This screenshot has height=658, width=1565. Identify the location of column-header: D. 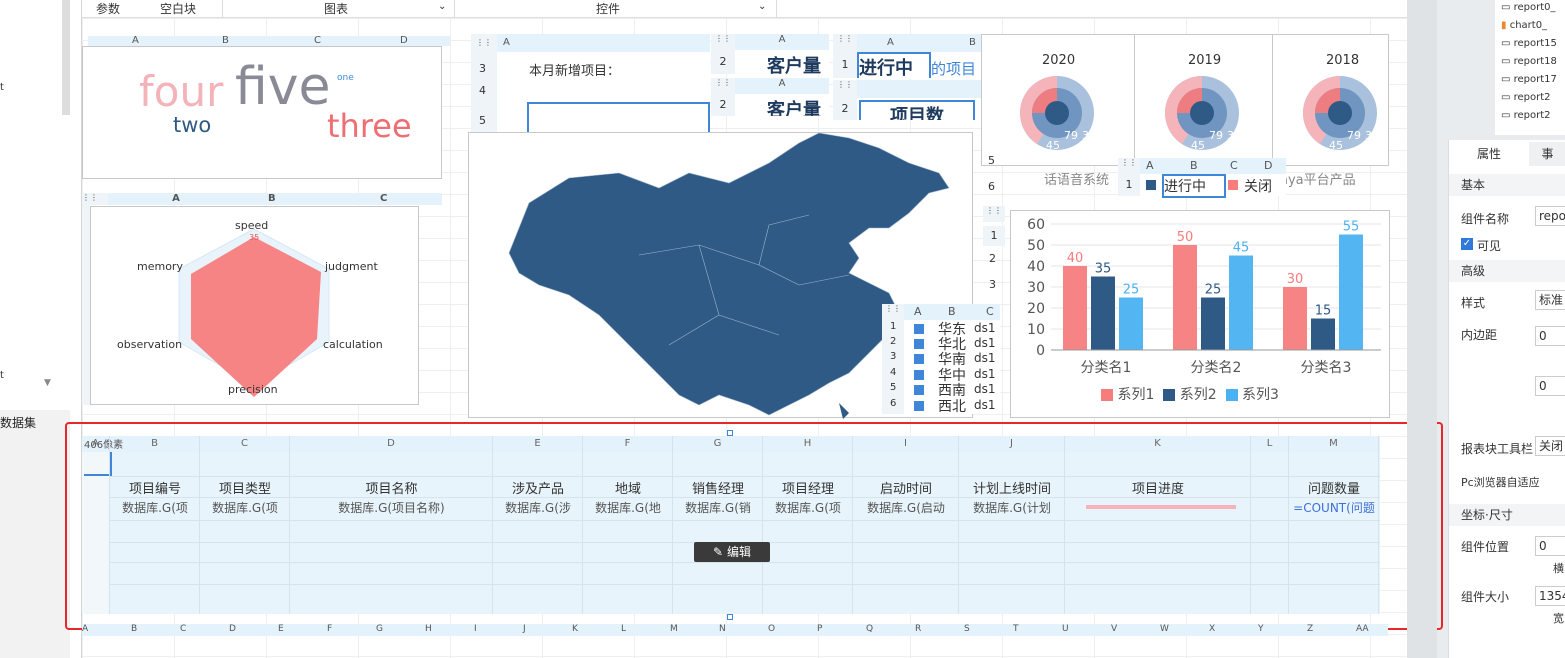
(232, 629).